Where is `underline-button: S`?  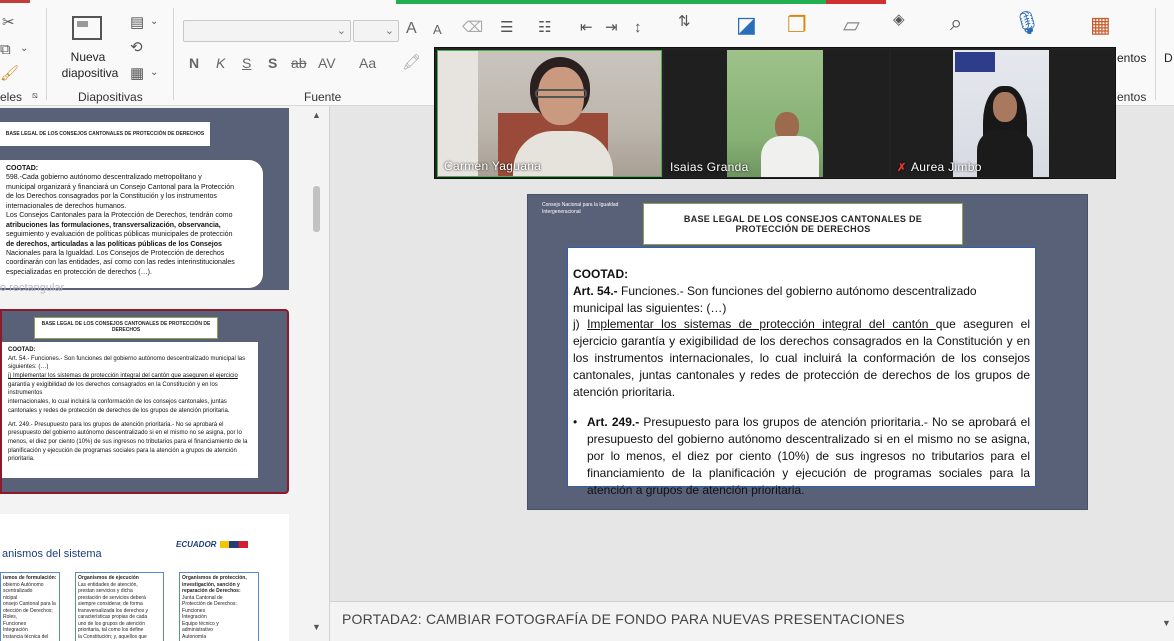
underline-button: S is located at coordinates (246, 63).